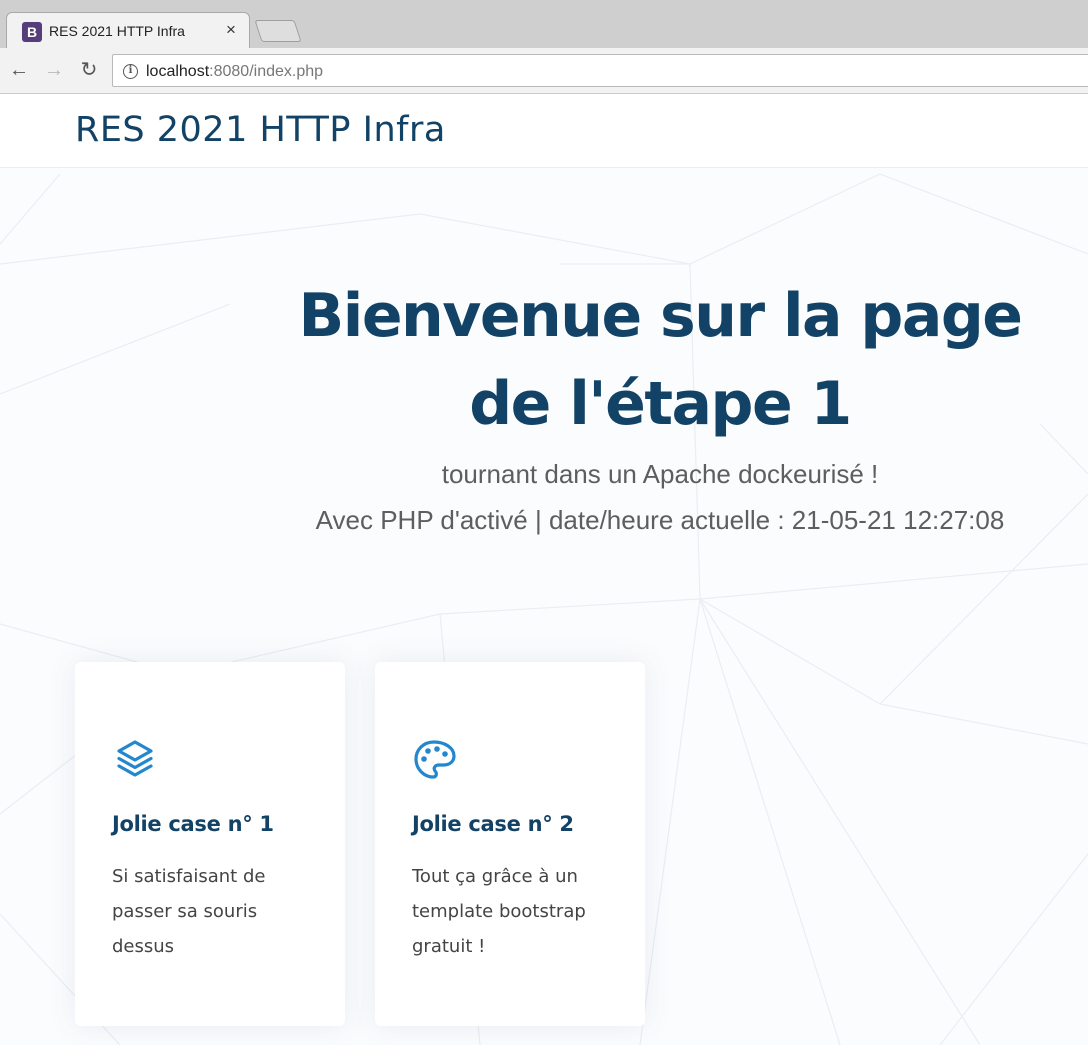 The image size is (1088, 1045). Describe the element at coordinates (278, 31) in the screenshot. I see `new-tab-button` at that location.